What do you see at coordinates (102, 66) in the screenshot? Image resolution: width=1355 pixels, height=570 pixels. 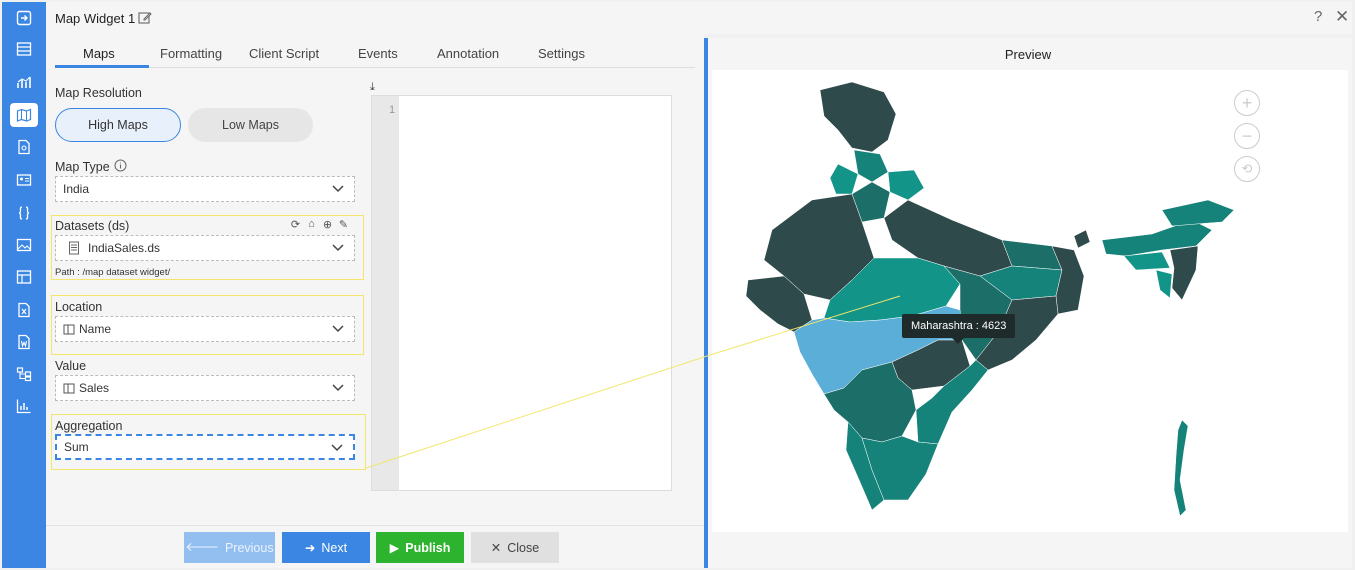 I see `active-tab-indicator` at bounding box center [102, 66].